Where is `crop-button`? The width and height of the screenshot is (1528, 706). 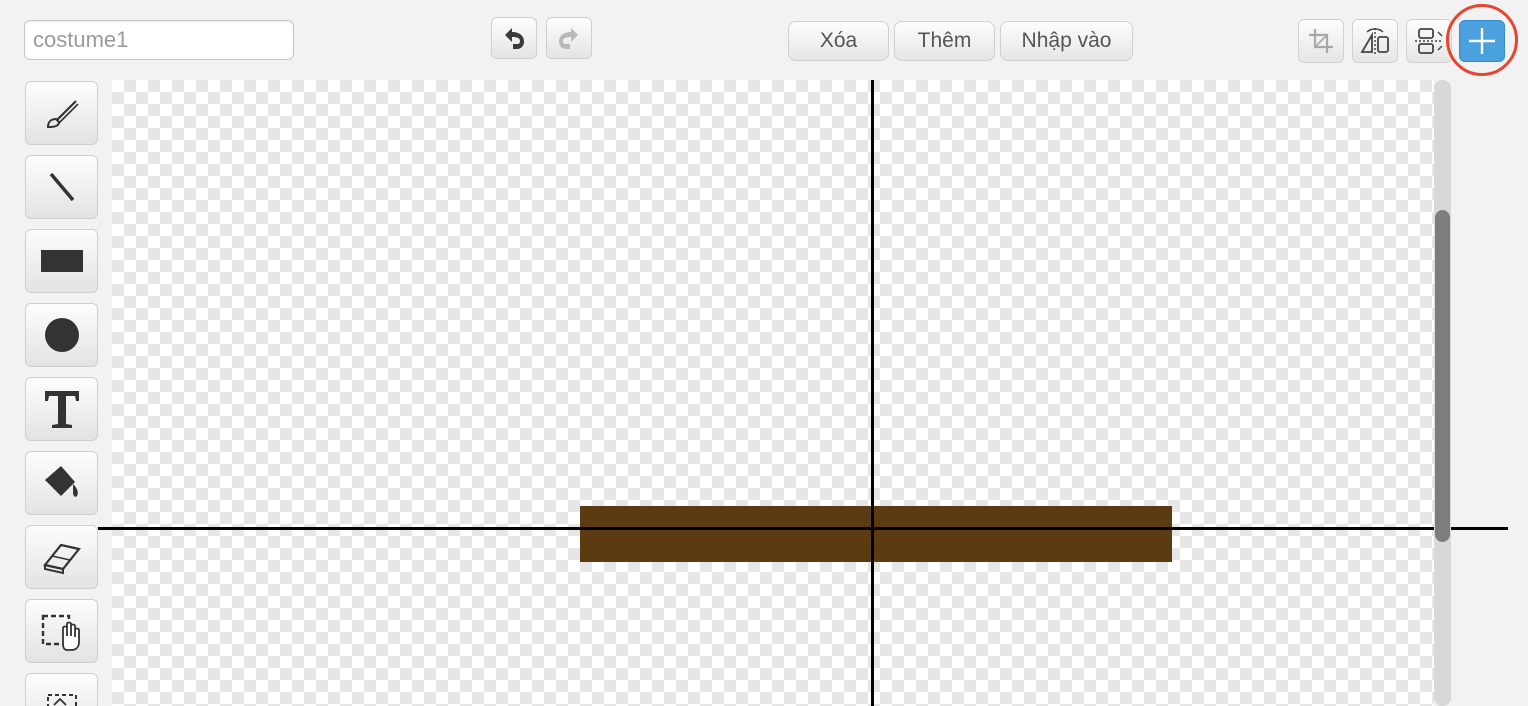 crop-button is located at coordinates (1321, 41).